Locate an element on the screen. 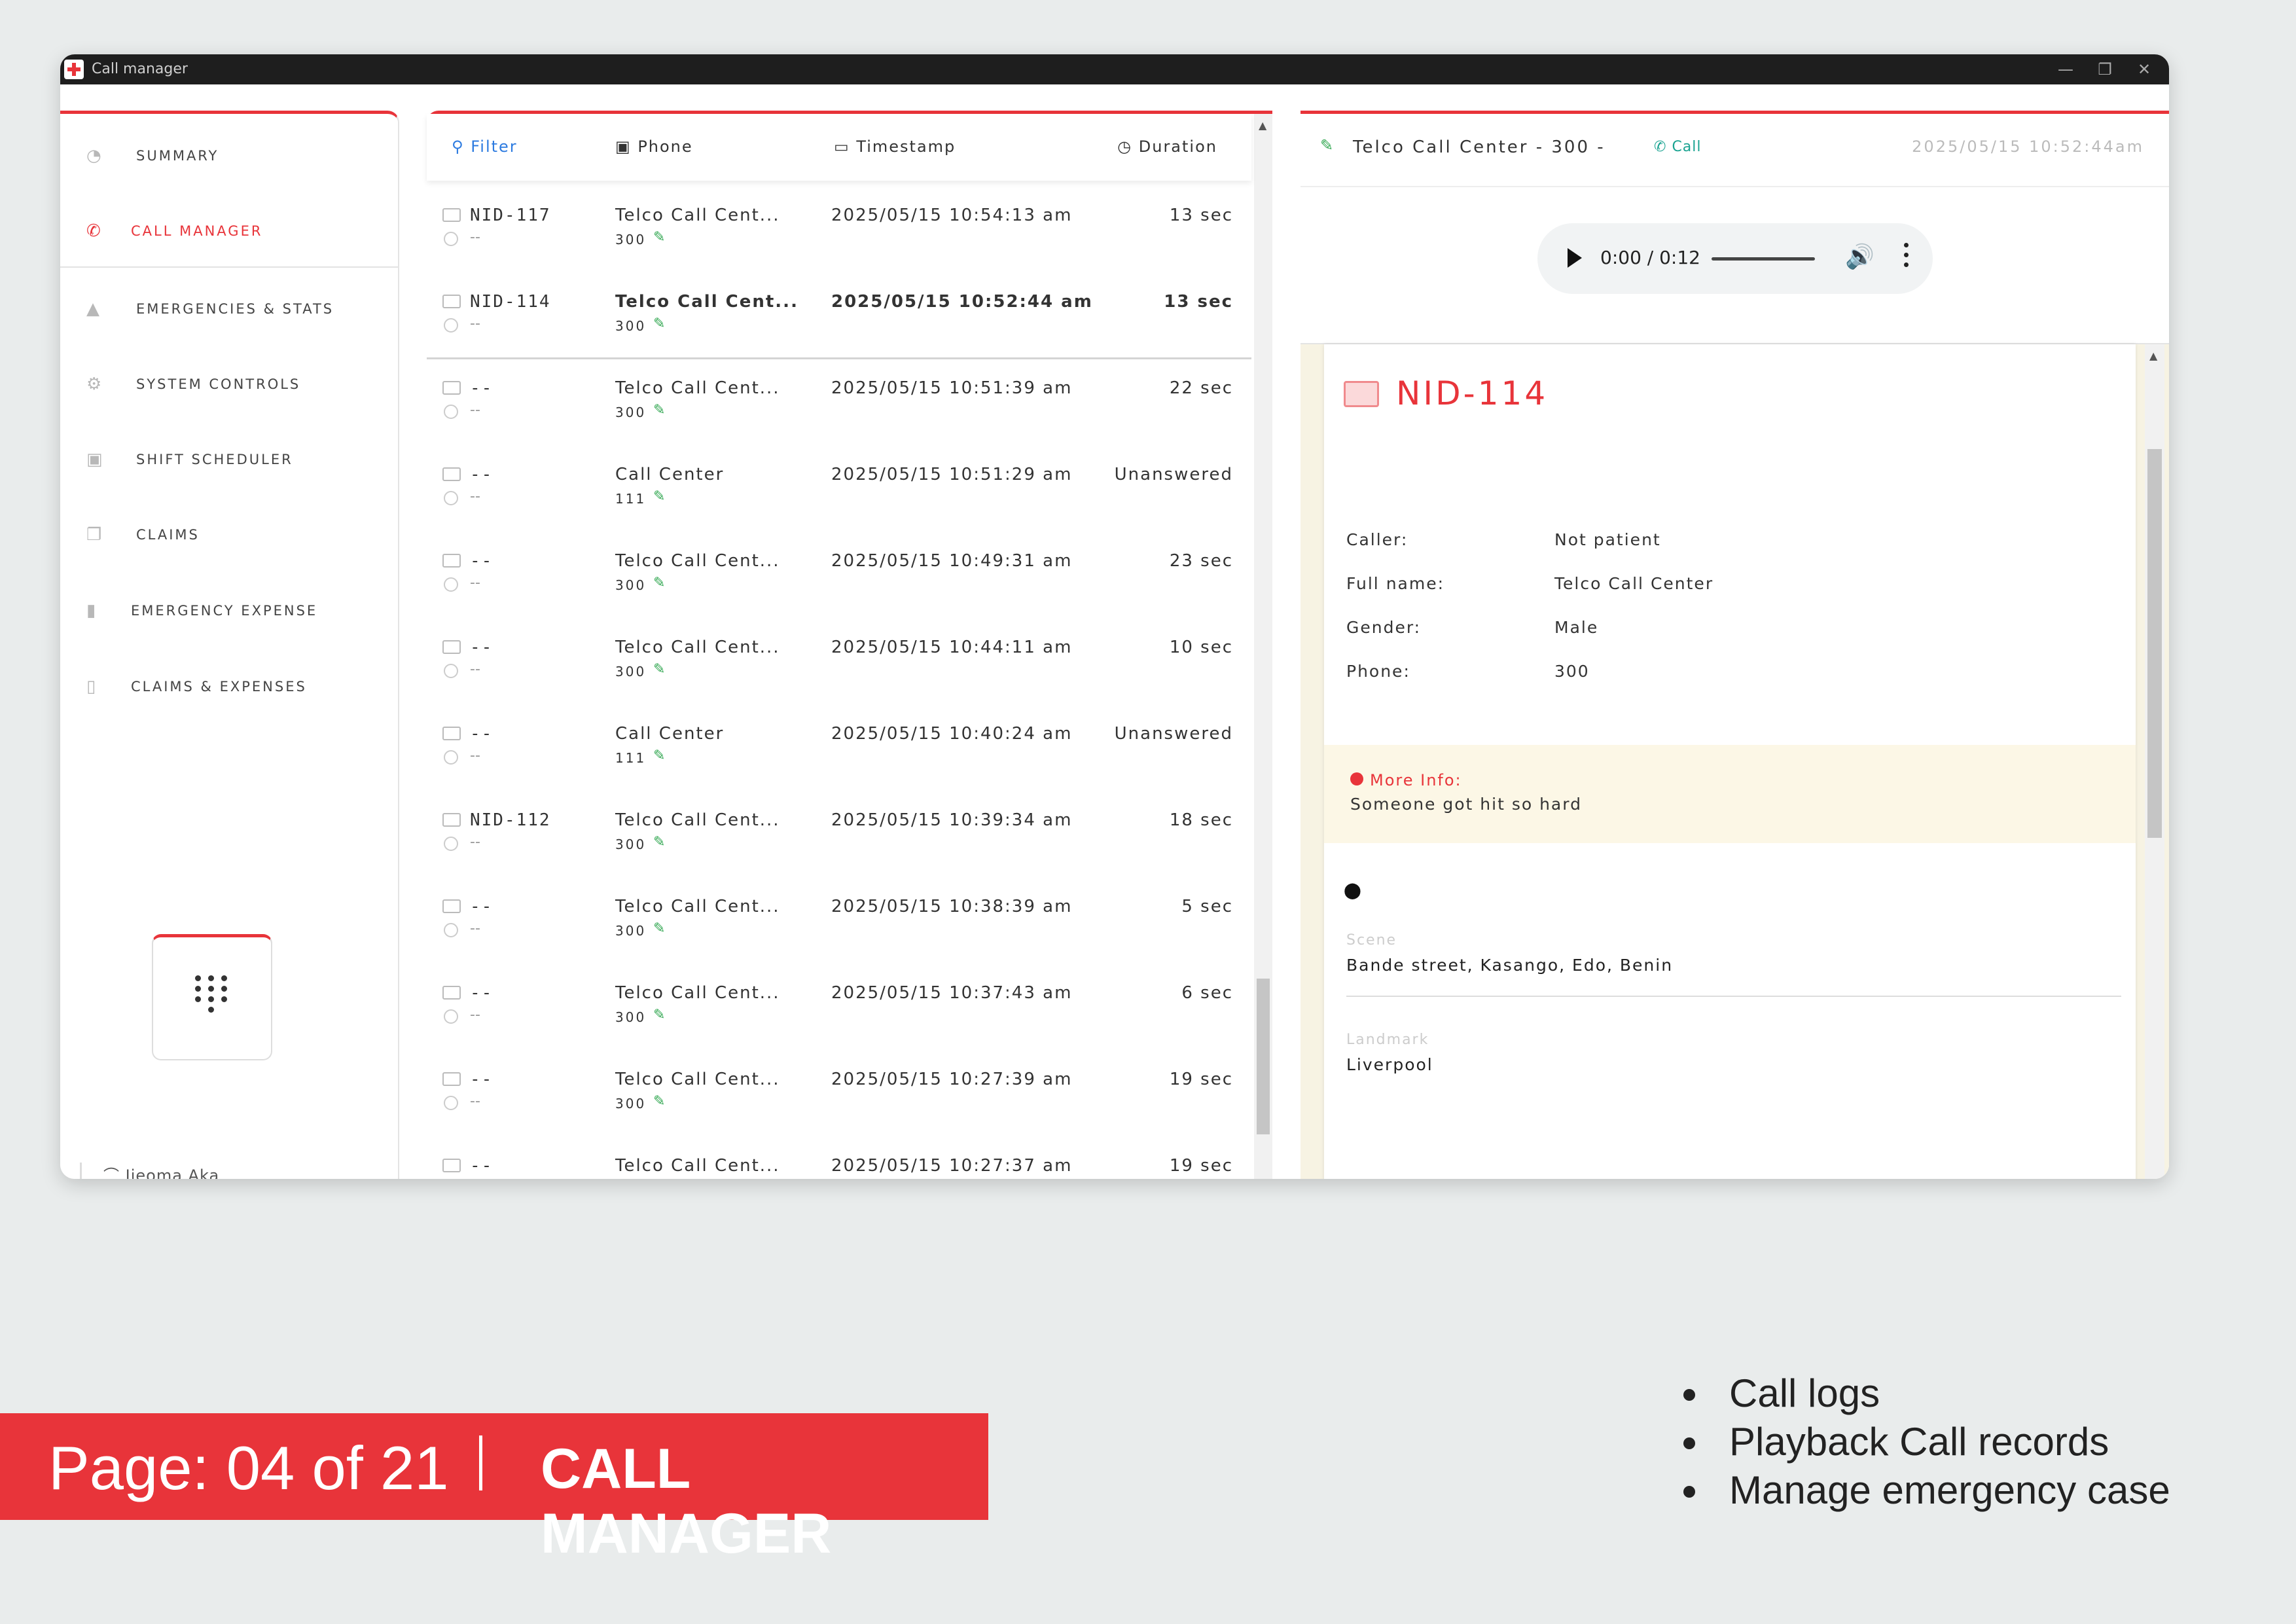 This screenshot has height=1624, width=2296. feature-item: Playback Call records is located at coordinates (1923, 1442).